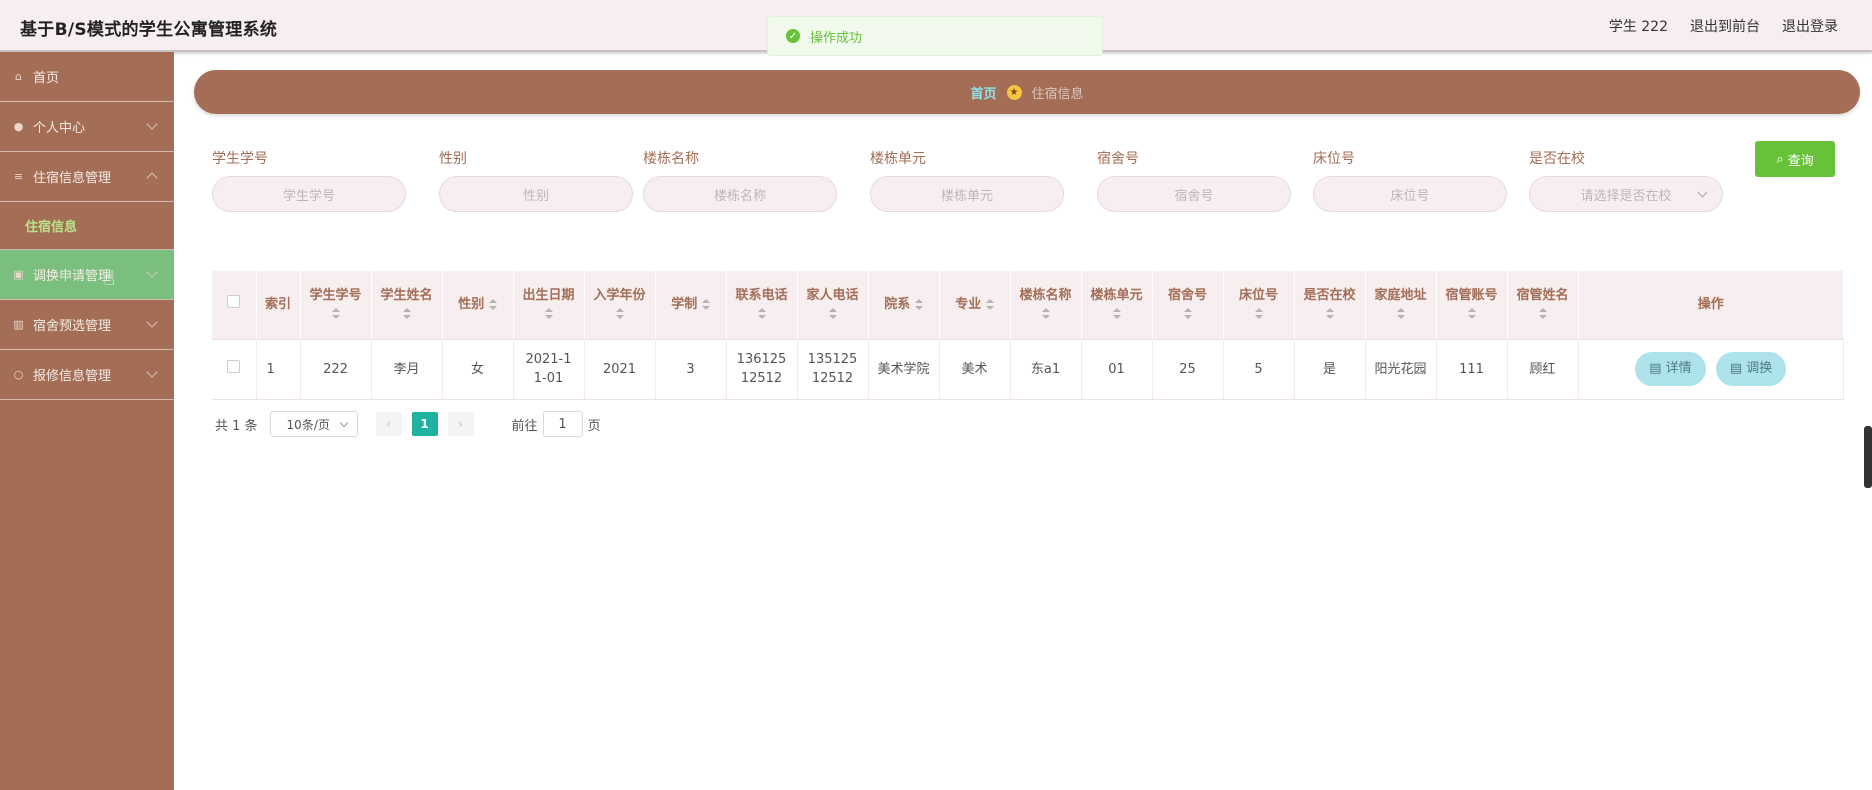 The width and height of the screenshot is (1872, 790). What do you see at coordinates (536, 194) in the screenshot?
I see `gender-input: 性别` at bounding box center [536, 194].